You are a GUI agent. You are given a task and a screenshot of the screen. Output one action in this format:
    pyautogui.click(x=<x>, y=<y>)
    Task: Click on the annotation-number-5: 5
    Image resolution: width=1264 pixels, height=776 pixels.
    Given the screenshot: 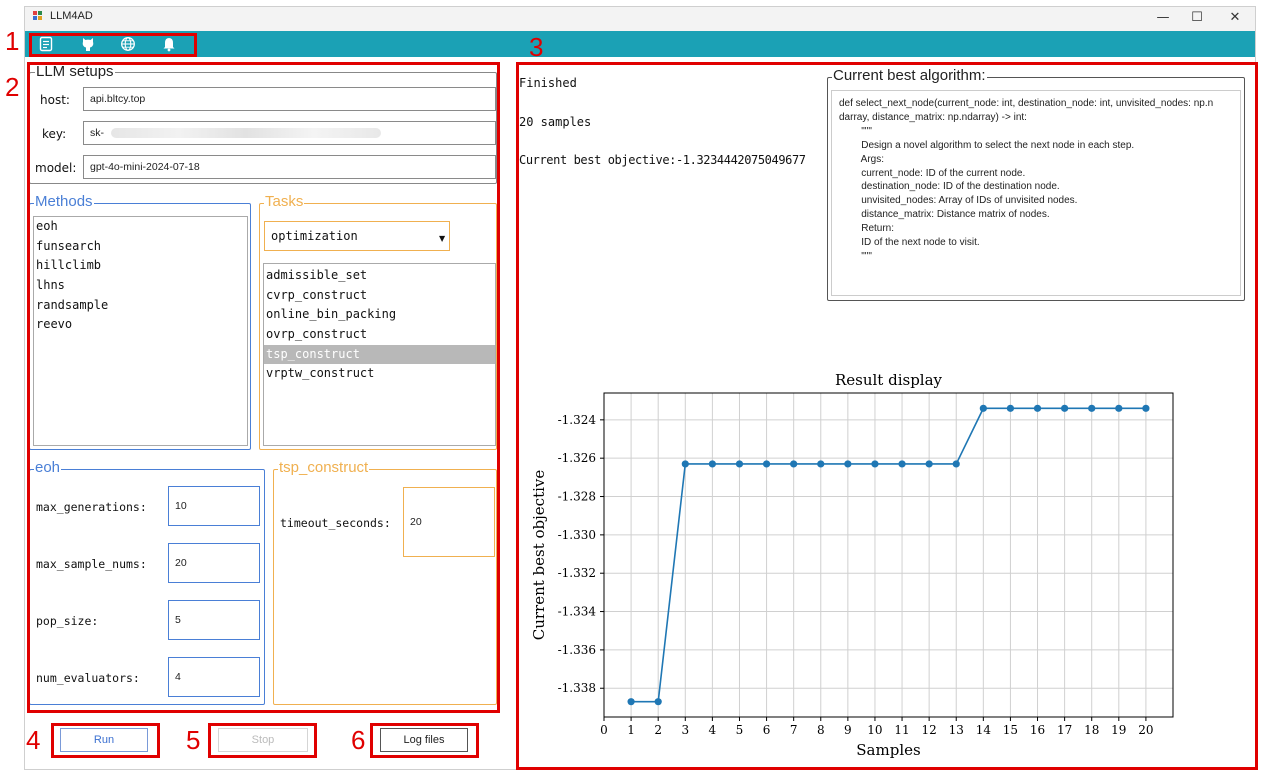 What is the action you would take?
    pyautogui.click(x=193, y=740)
    